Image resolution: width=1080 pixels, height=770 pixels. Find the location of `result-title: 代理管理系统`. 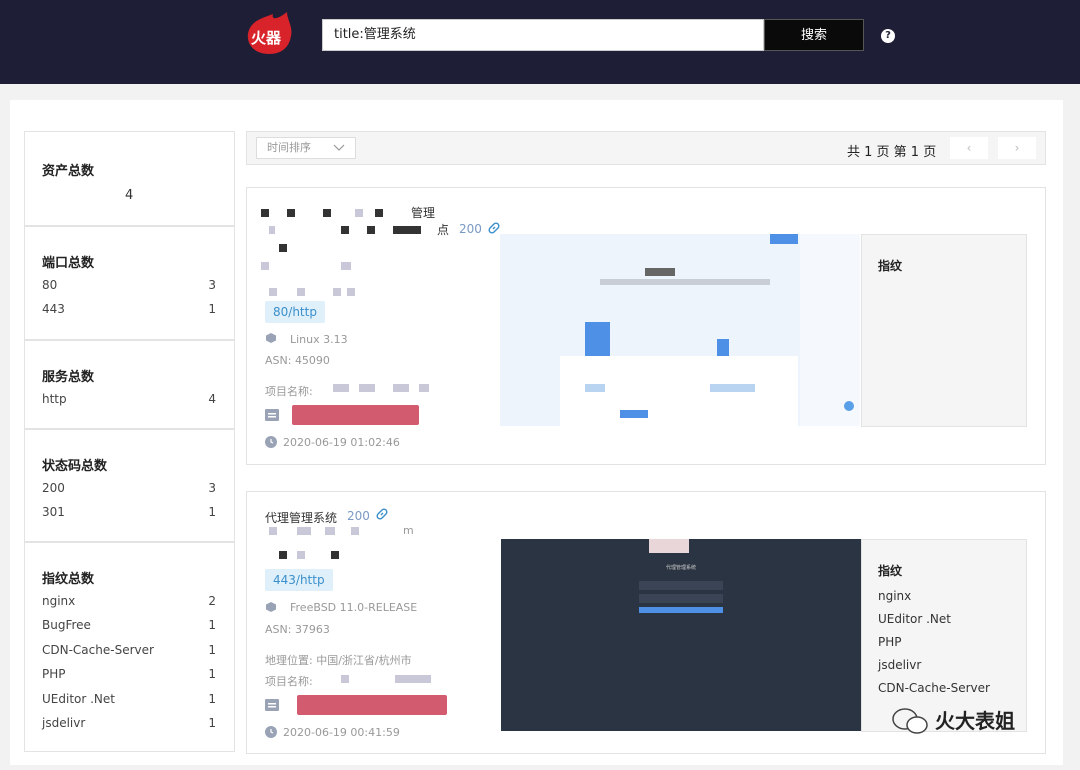

result-title: 代理管理系统 is located at coordinates (301, 517).